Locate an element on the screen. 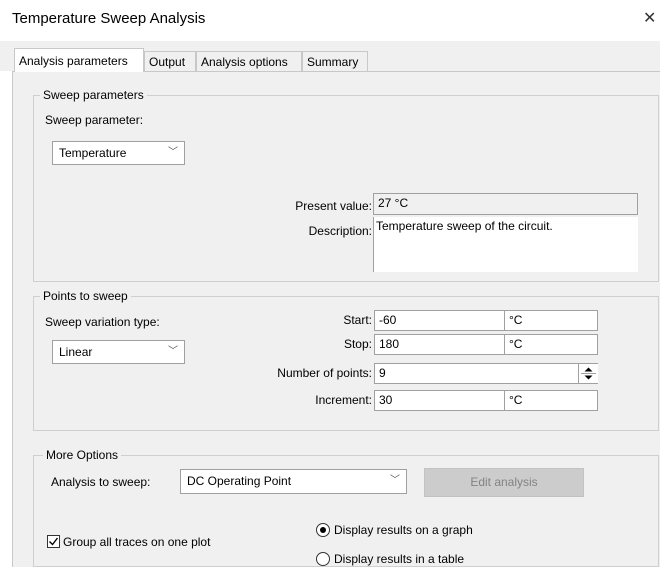 This screenshot has width=660, height=567. number-of-points-spinner is located at coordinates (588, 373).